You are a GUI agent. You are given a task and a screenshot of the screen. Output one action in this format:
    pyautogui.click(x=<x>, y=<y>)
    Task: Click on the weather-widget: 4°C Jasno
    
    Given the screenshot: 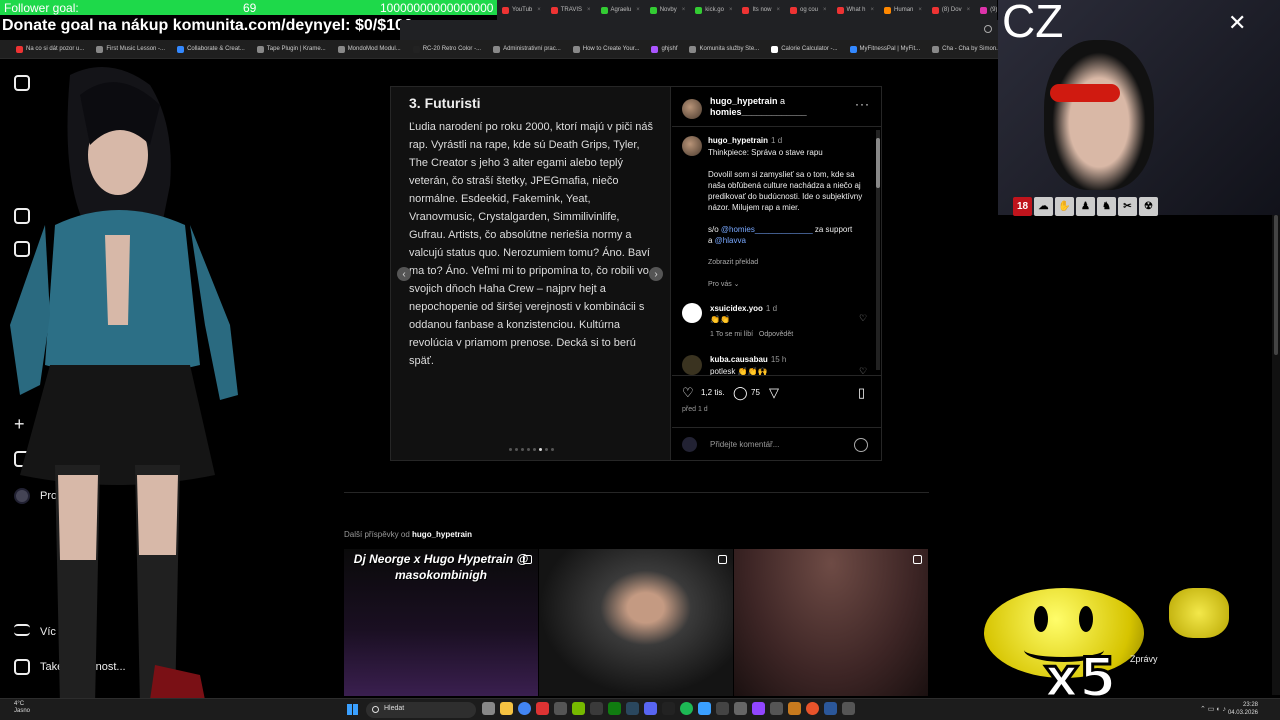 What is the action you would take?
    pyautogui.click(x=22, y=708)
    